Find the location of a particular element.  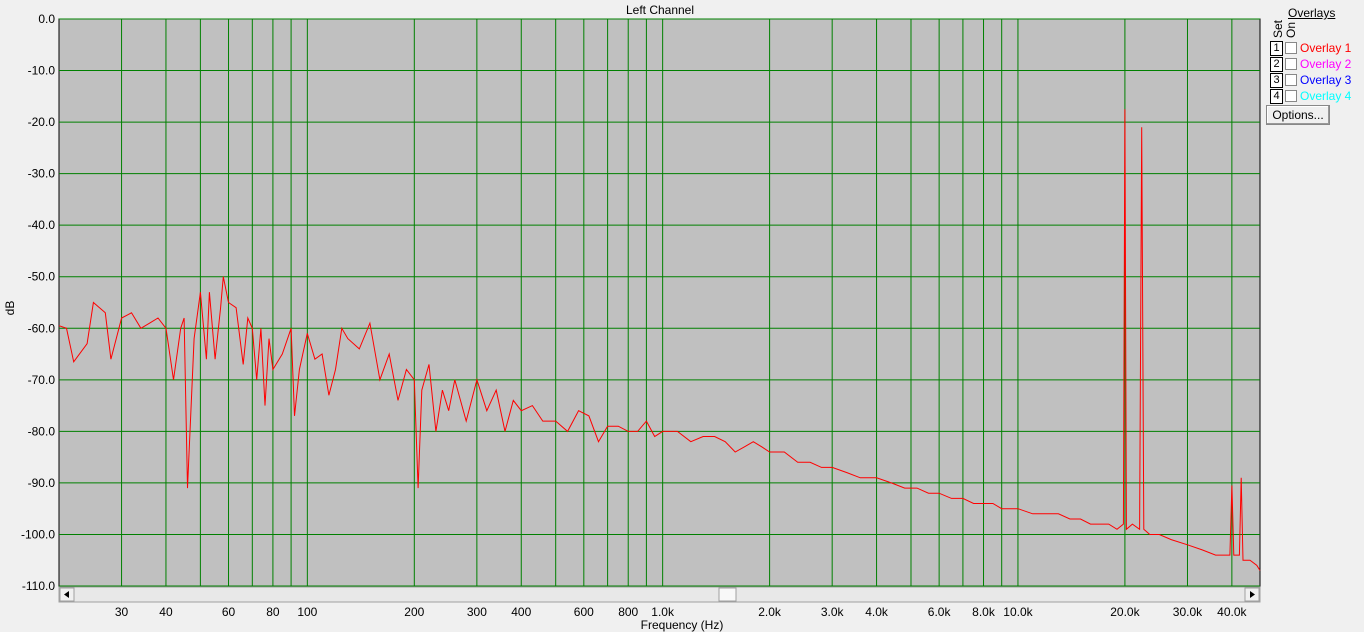

y-tick-label: -10.0 is located at coordinates (42, 71).